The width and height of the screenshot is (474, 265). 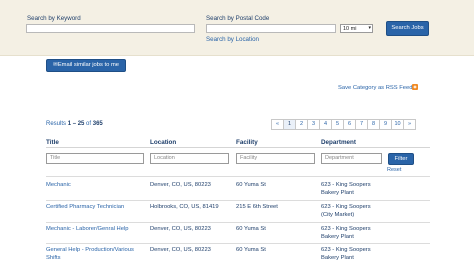 What do you see at coordinates (271, 28) in the screenshot?
I see `postal-code-input` at bounding box center [271, 28].